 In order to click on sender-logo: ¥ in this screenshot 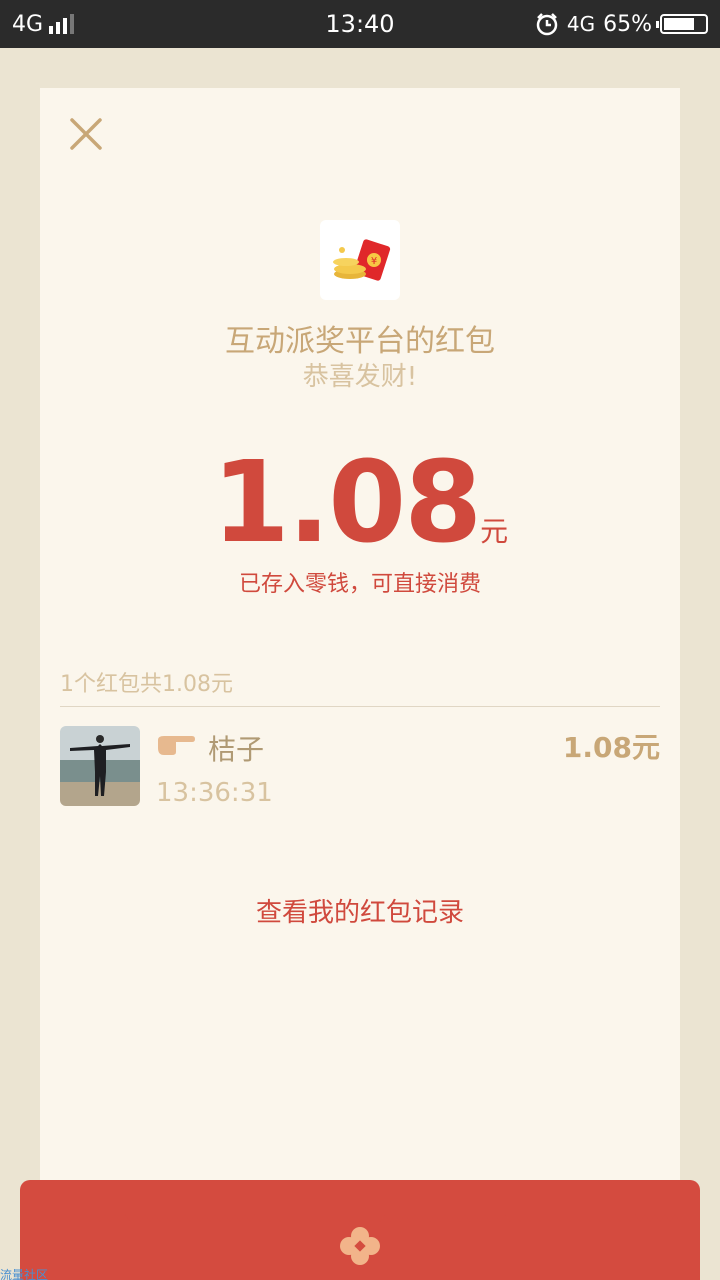, I will do `click(360, 260)`.